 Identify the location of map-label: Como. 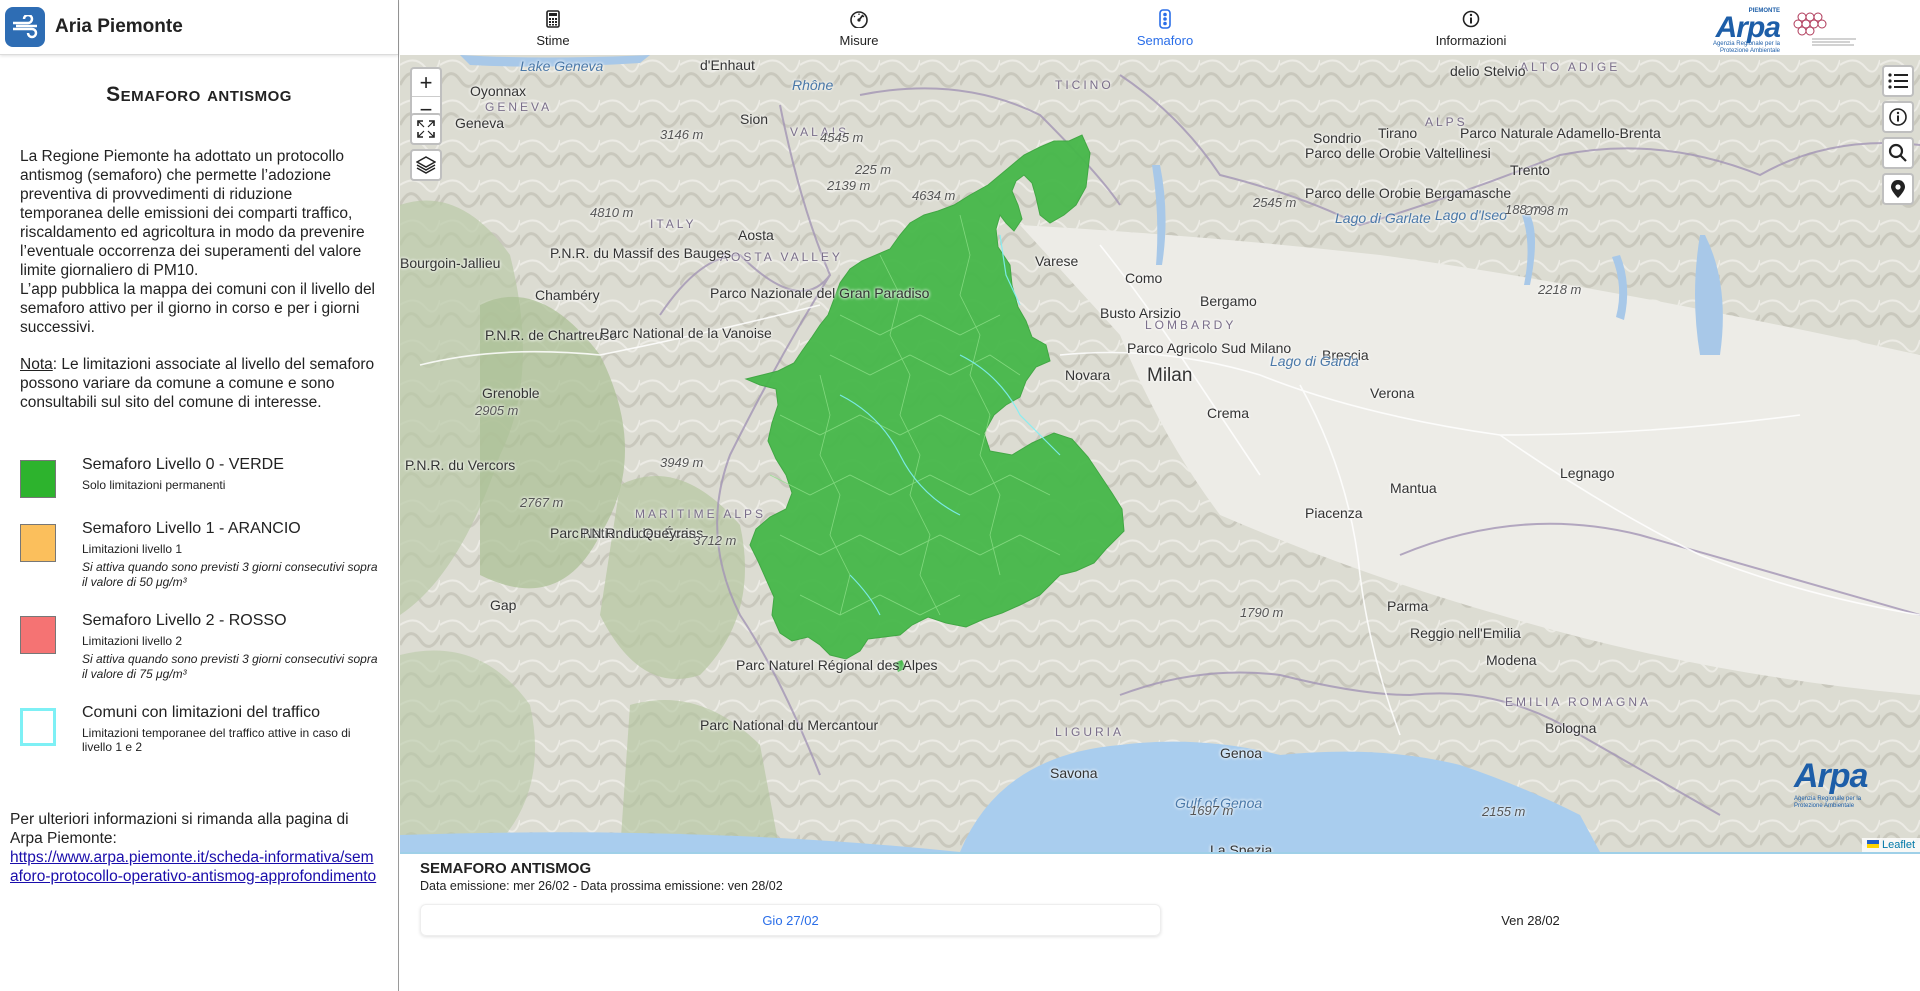
(1144, 278).